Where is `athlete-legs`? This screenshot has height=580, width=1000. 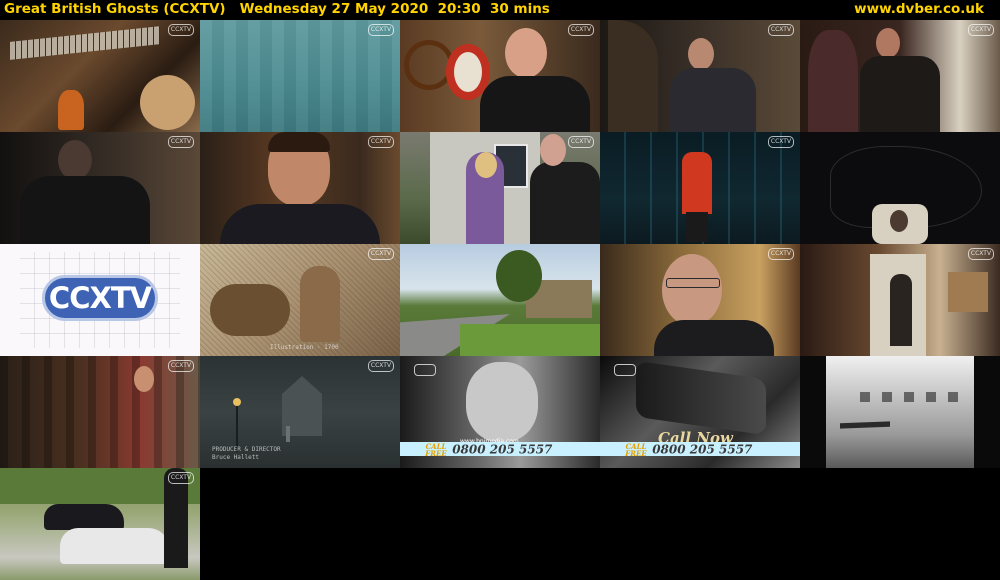
athlete-legs is located at coordinates (697, 227).